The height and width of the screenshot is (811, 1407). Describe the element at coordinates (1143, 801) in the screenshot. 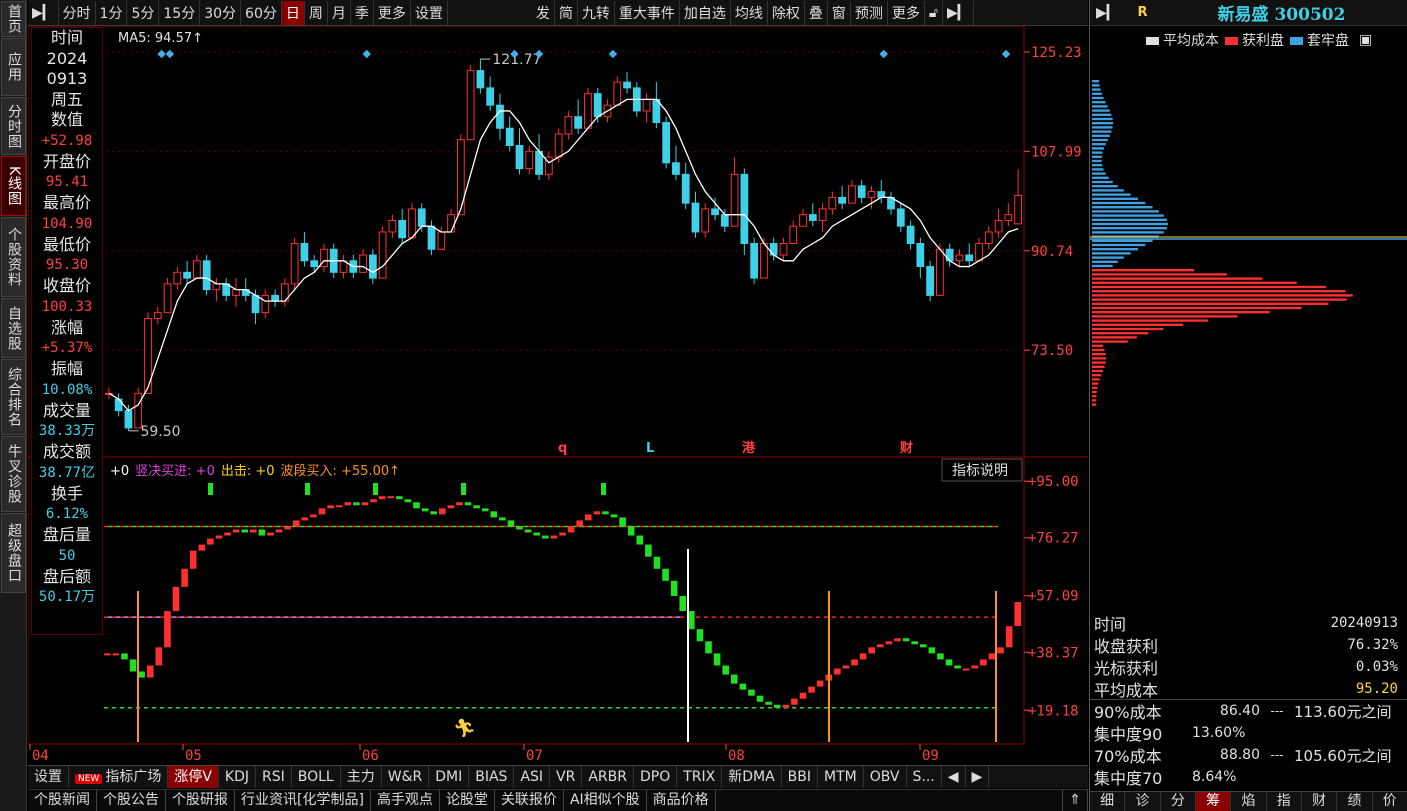

I see `chip-tab-1: 诊` at that location.